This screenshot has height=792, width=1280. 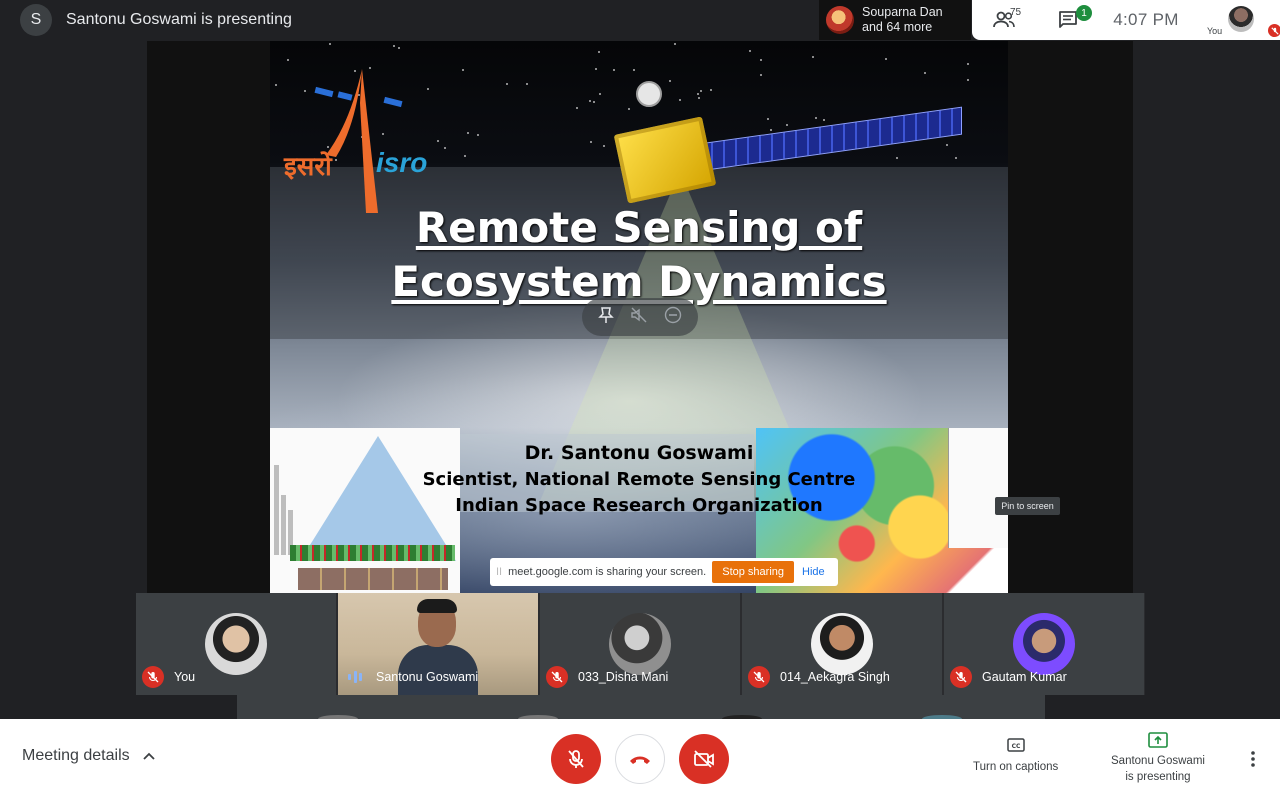 What do you see at coordinates (1215, 31) in the screenshot?
I see `self-label: You` at bounding box center [1215, 31].